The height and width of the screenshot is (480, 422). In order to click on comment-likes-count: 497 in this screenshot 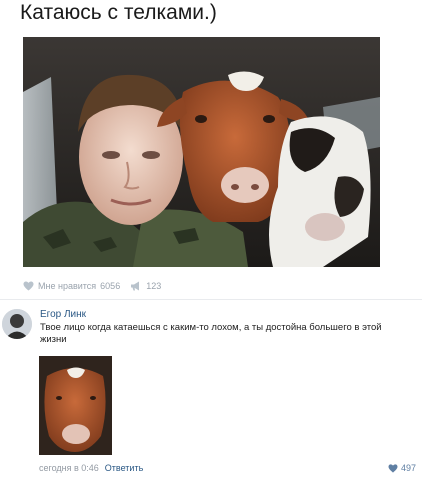, I will do `click(408, 468)`.